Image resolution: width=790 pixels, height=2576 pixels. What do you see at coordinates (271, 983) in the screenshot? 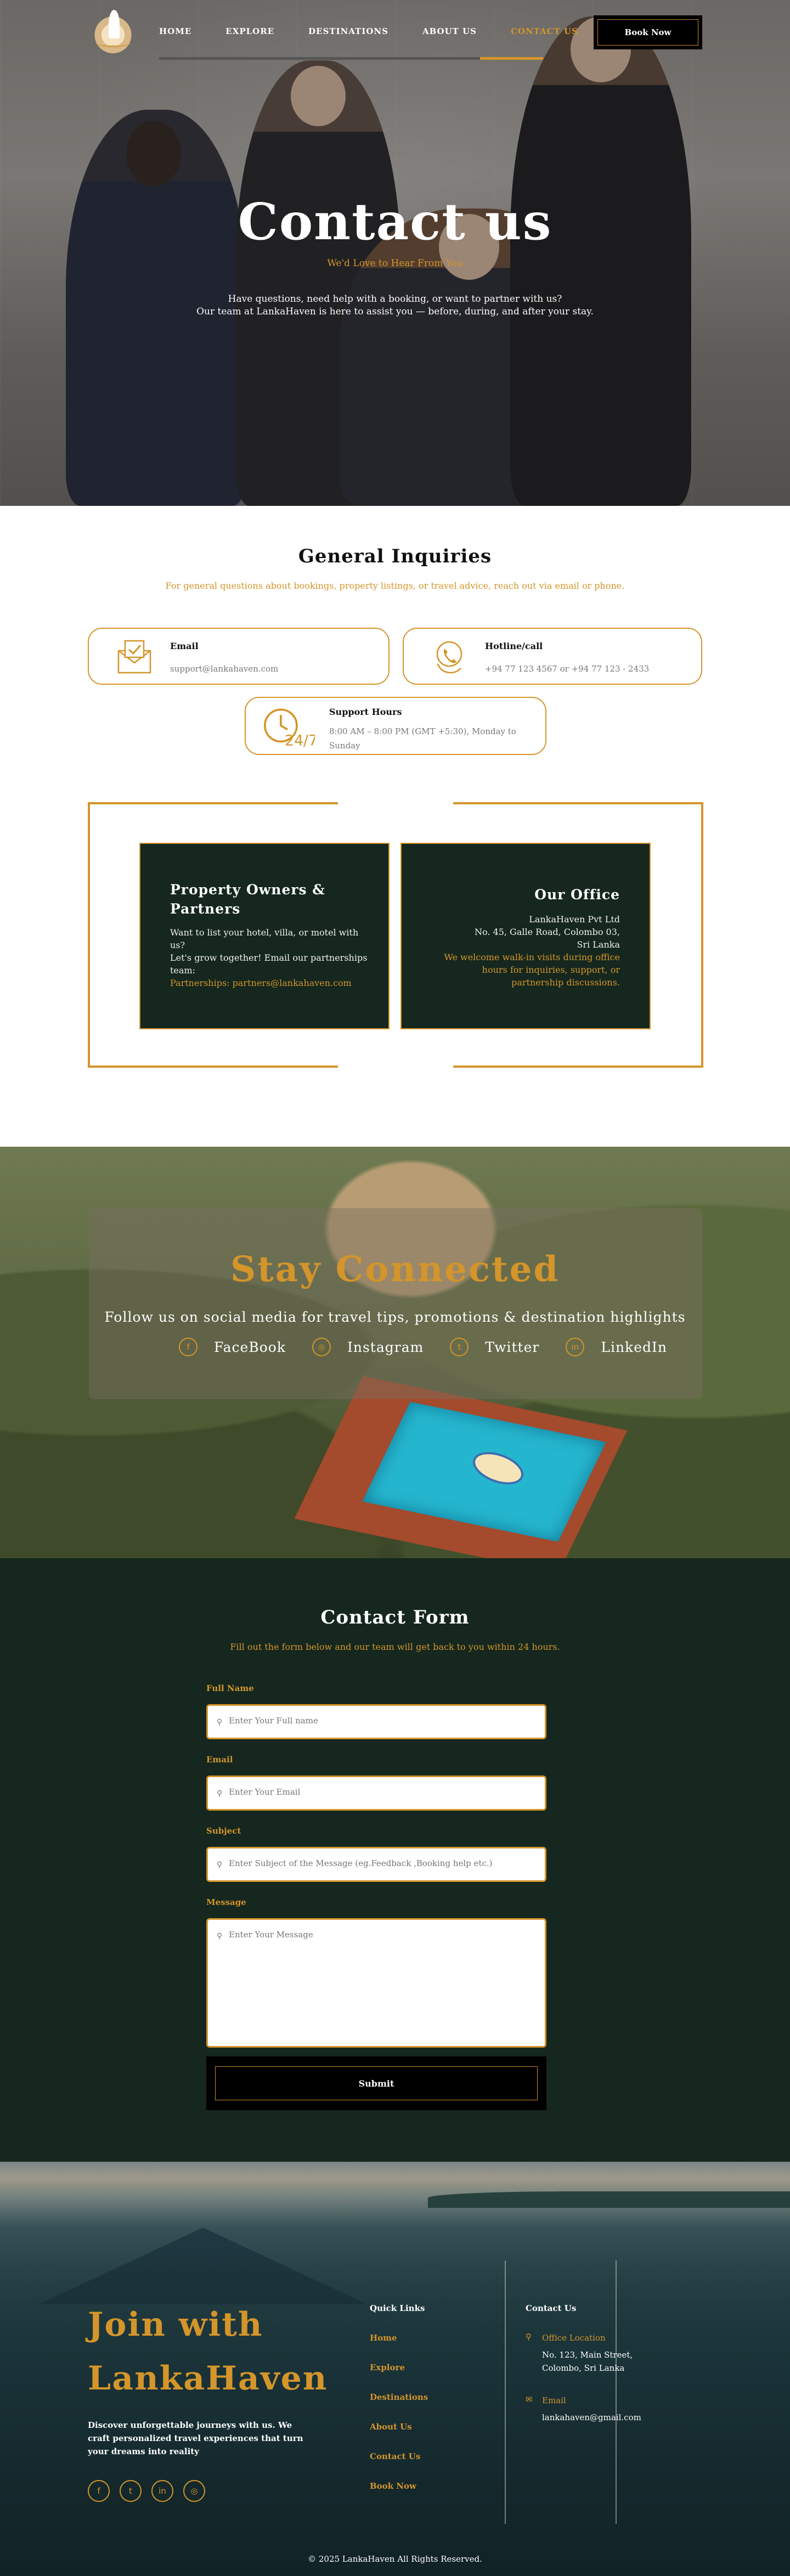
I see `partnerships-email: Partnerships: partners@lankahaven.com` at bounding box center [271, 983].